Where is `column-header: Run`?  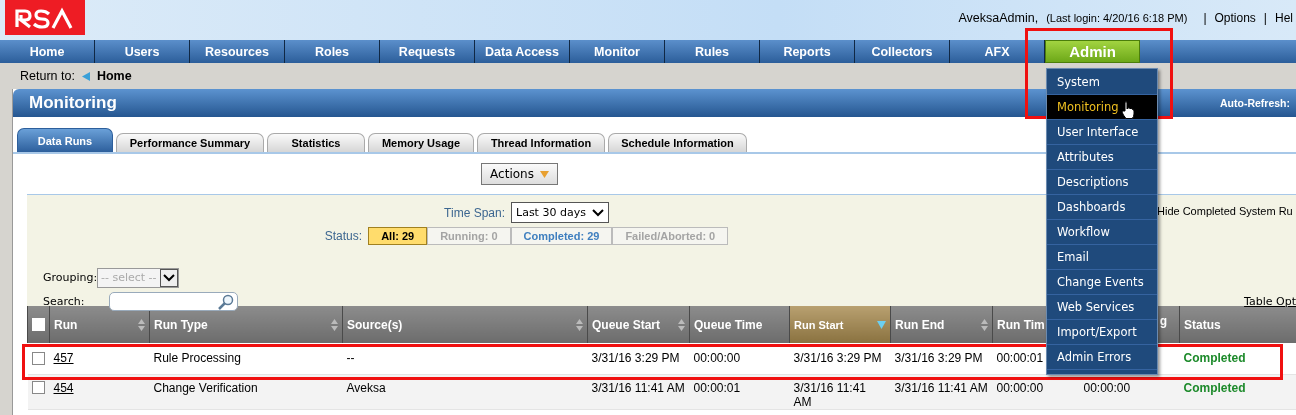
column-header: Run is located at coordinates (99, 324).